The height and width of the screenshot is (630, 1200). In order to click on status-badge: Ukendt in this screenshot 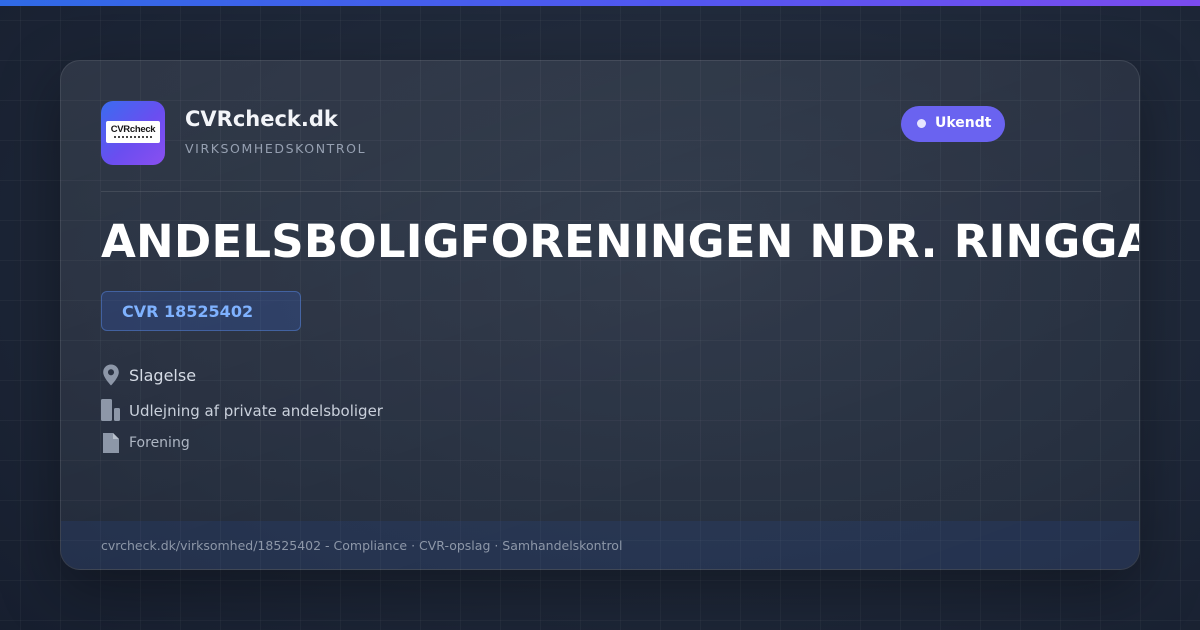, I will do `click(953, 124)`.